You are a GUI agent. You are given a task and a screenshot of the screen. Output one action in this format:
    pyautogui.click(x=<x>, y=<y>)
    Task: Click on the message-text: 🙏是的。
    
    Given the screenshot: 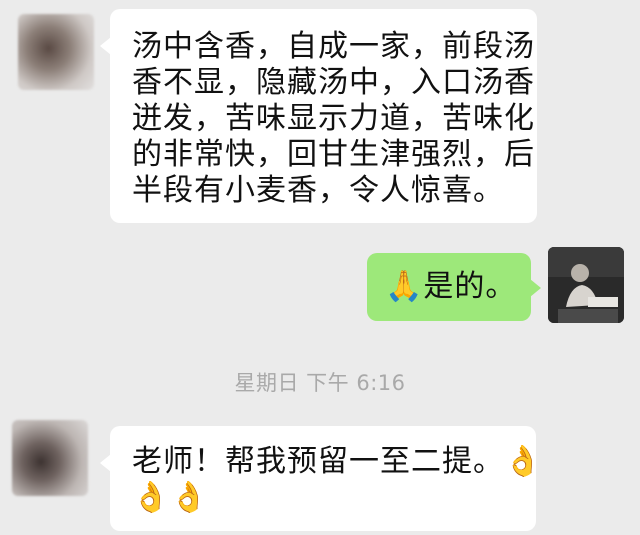 What is the action you would take?
    pyautogui.click(x=451, y=286)
    